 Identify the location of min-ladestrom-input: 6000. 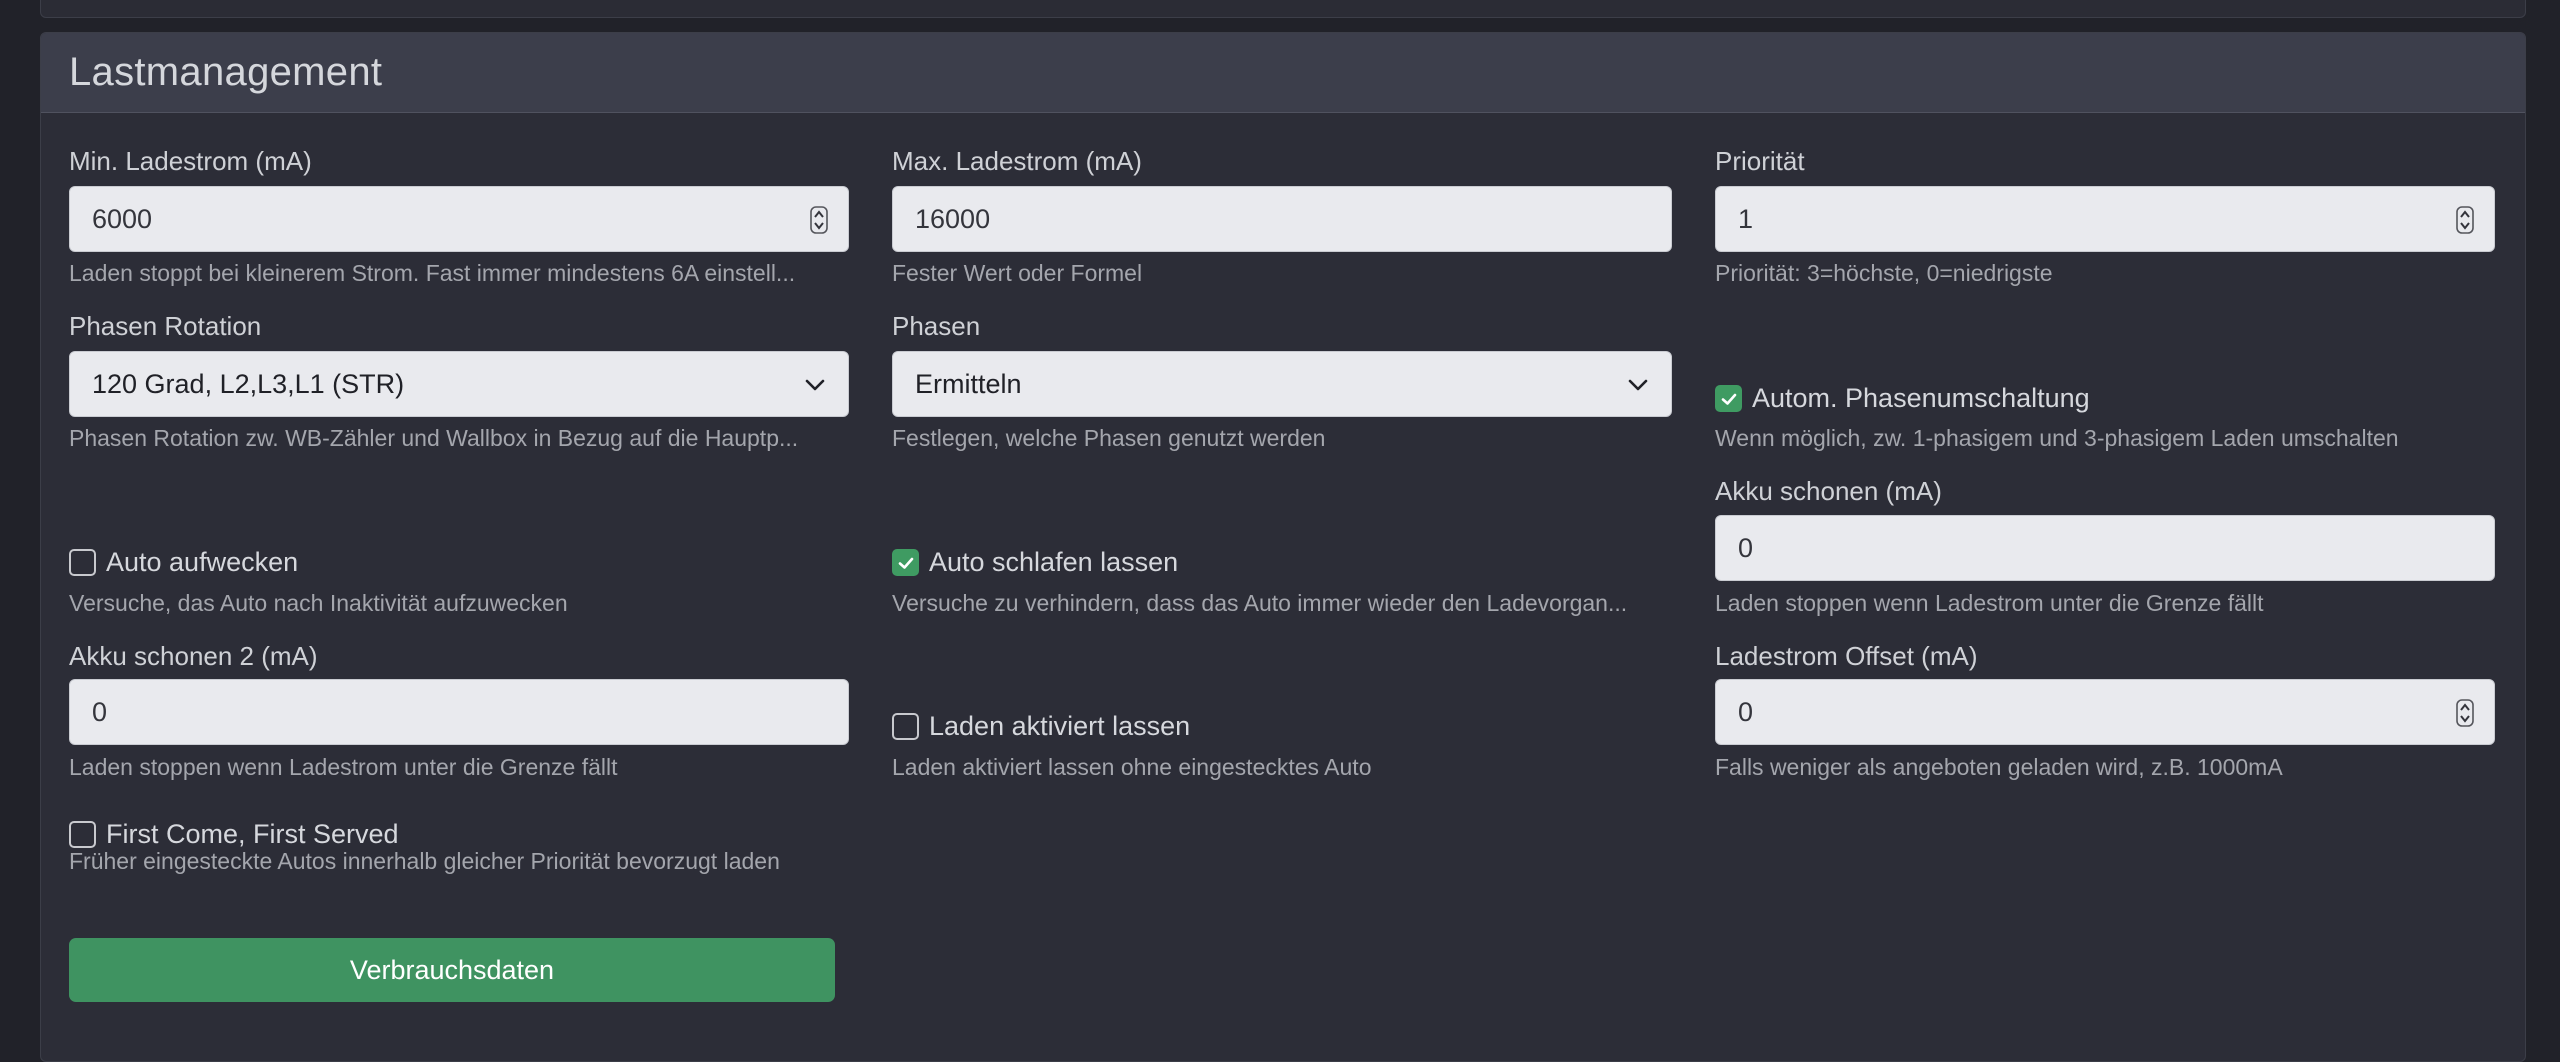
(459, 219).